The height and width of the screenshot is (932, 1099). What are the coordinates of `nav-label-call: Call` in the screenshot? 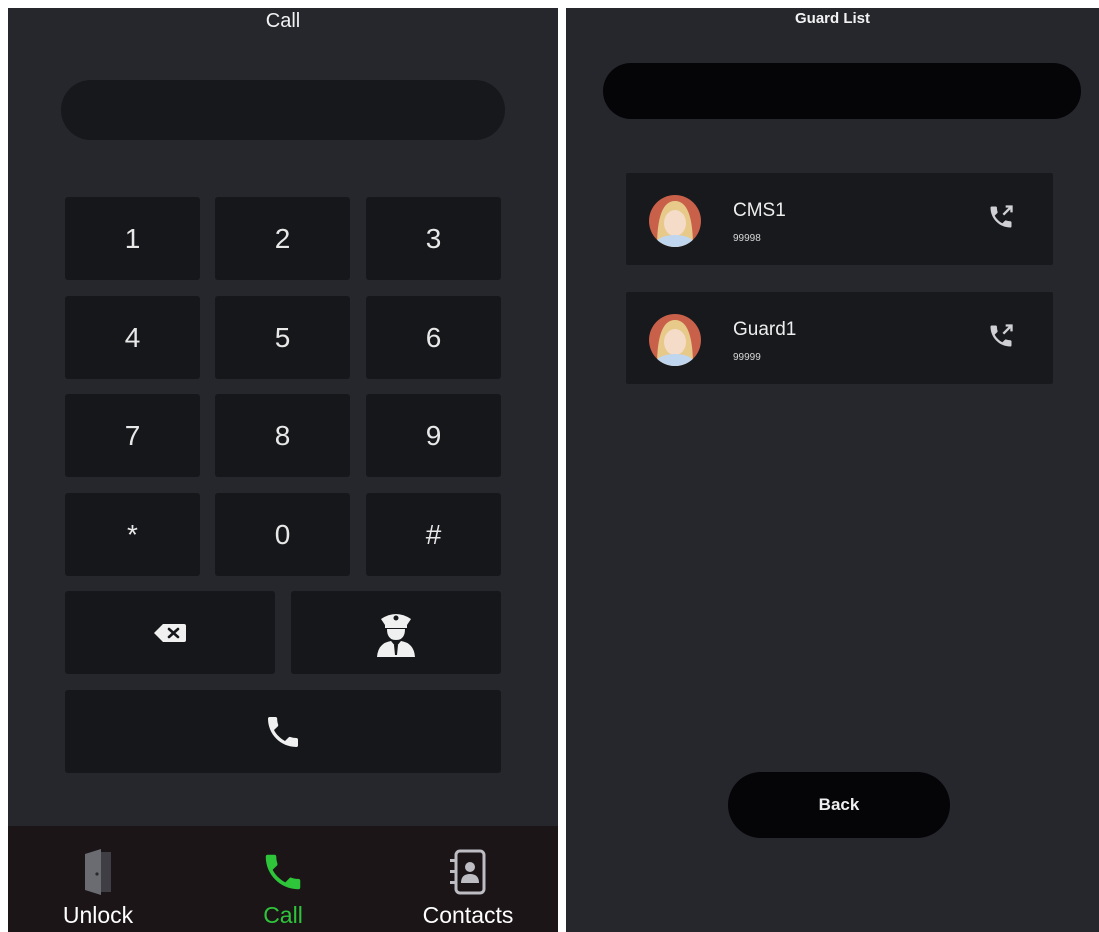 It's located at (283, 915).